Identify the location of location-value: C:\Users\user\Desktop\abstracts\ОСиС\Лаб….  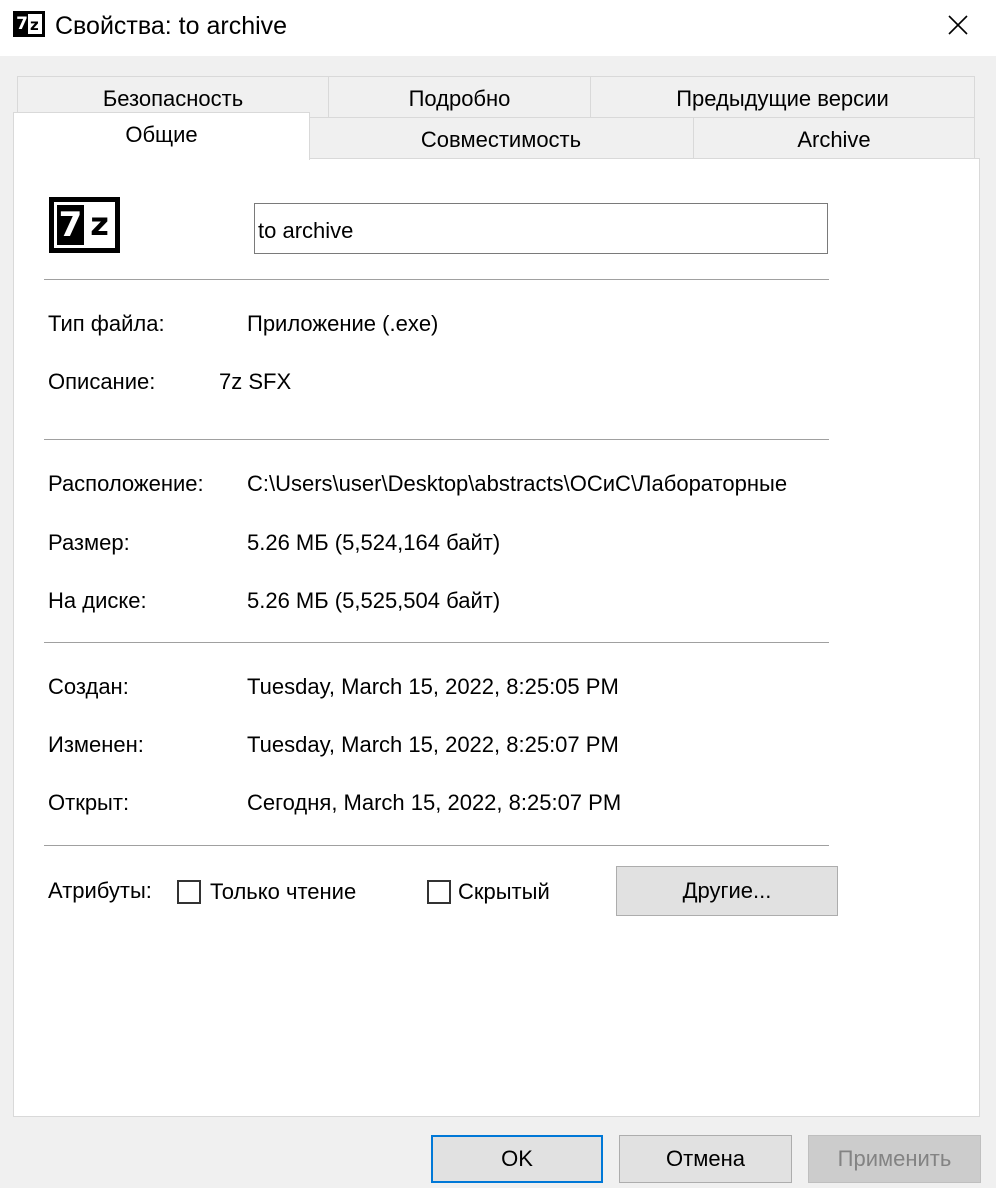
(517, 483).